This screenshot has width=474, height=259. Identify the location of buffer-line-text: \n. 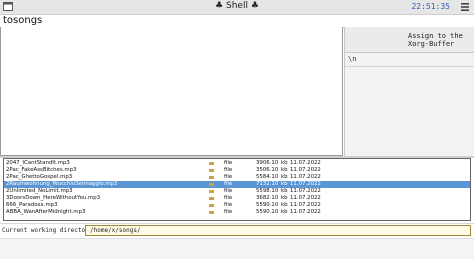
(352, 59).